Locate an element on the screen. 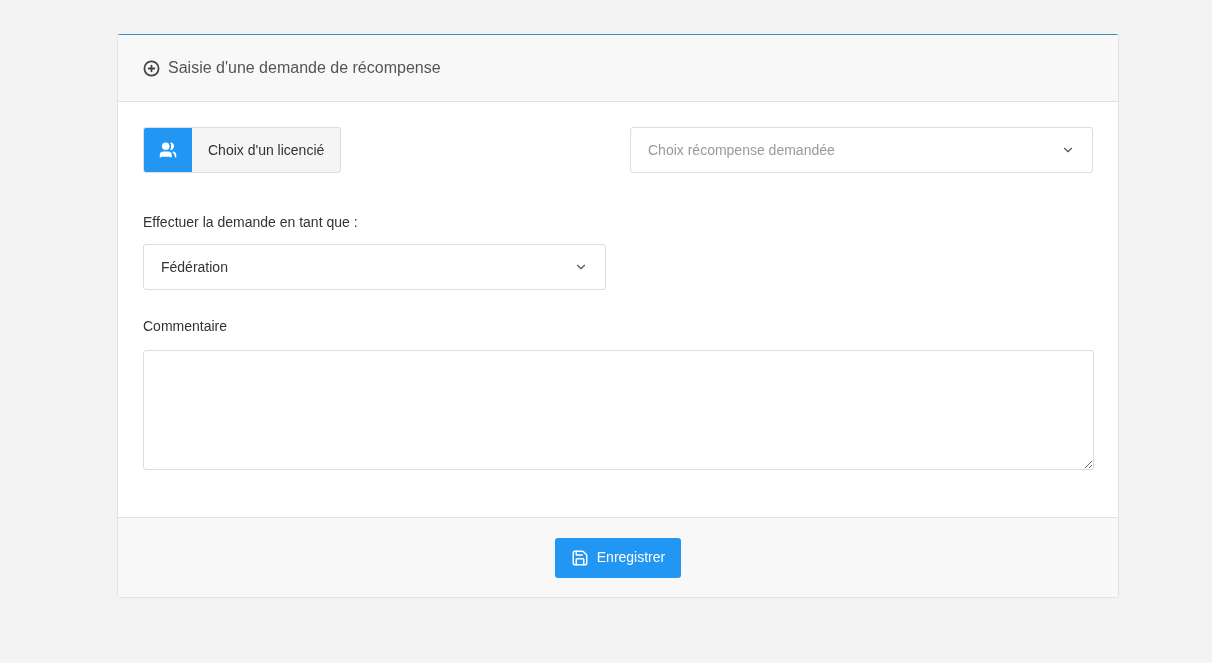 This screenshot has height=663, width=1212. comment-label: Commentaire is located at coordinates (186, 326).